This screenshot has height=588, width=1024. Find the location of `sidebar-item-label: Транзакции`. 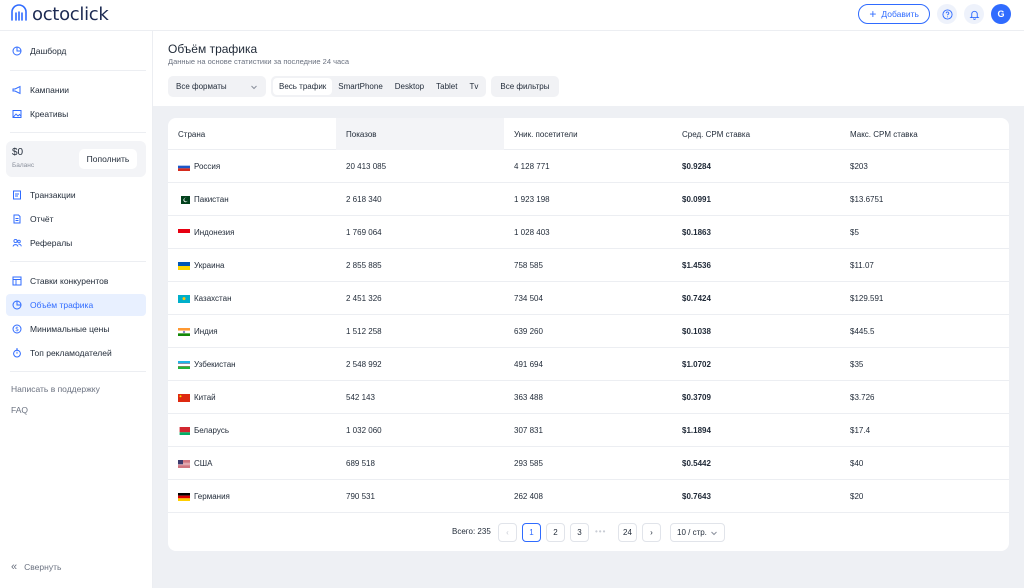

sidebar-item-label: Транзакции is located at coordinates (53, 195).